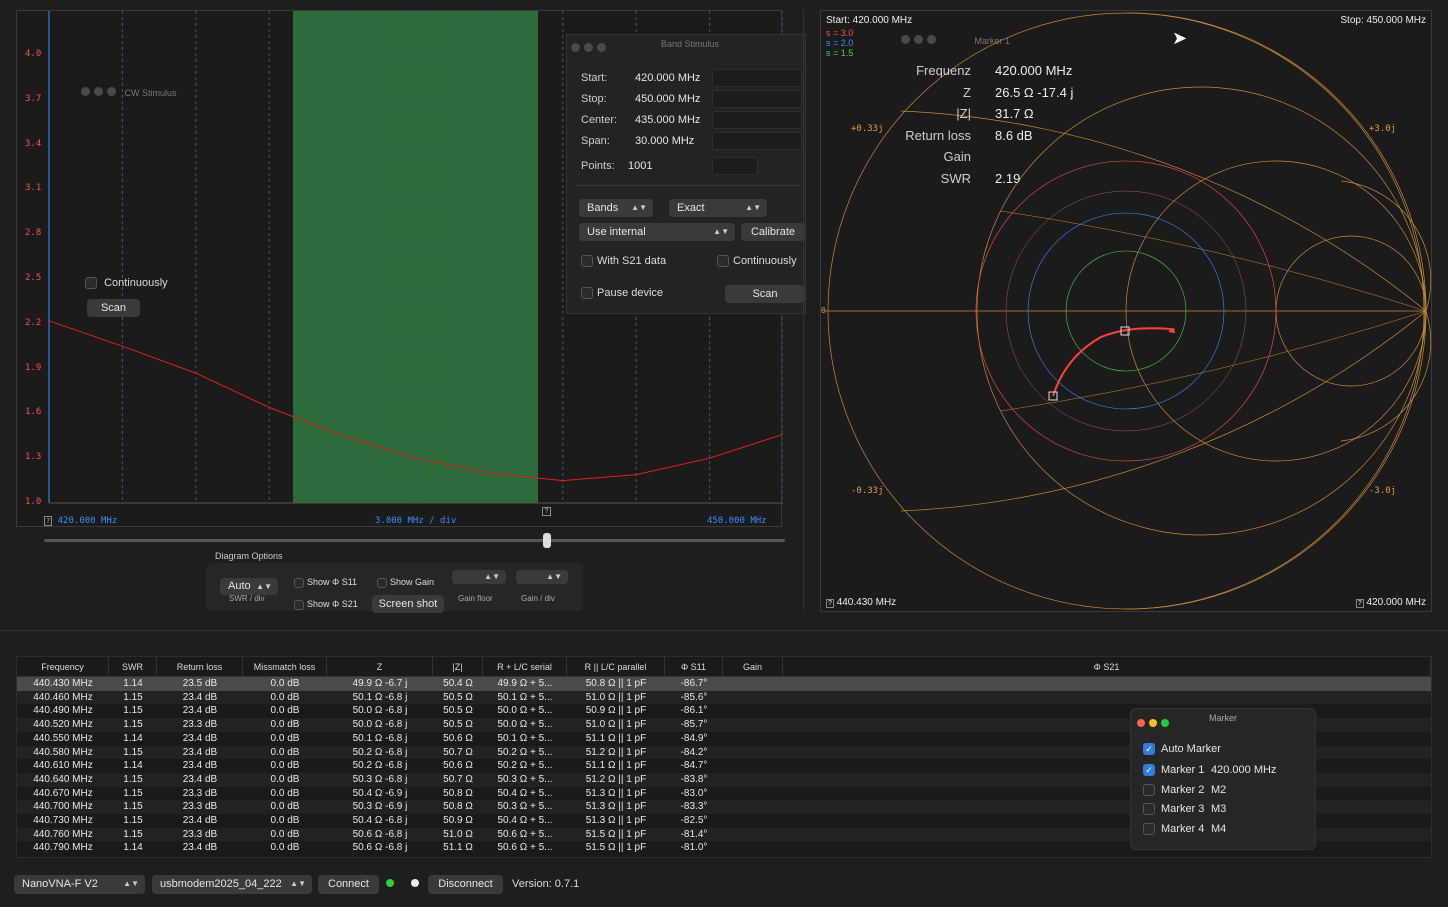 This screenshot has width=1448, height=907. I want to click on table-cell: 51.1 Ω || 1 pF, so click(616, 766).